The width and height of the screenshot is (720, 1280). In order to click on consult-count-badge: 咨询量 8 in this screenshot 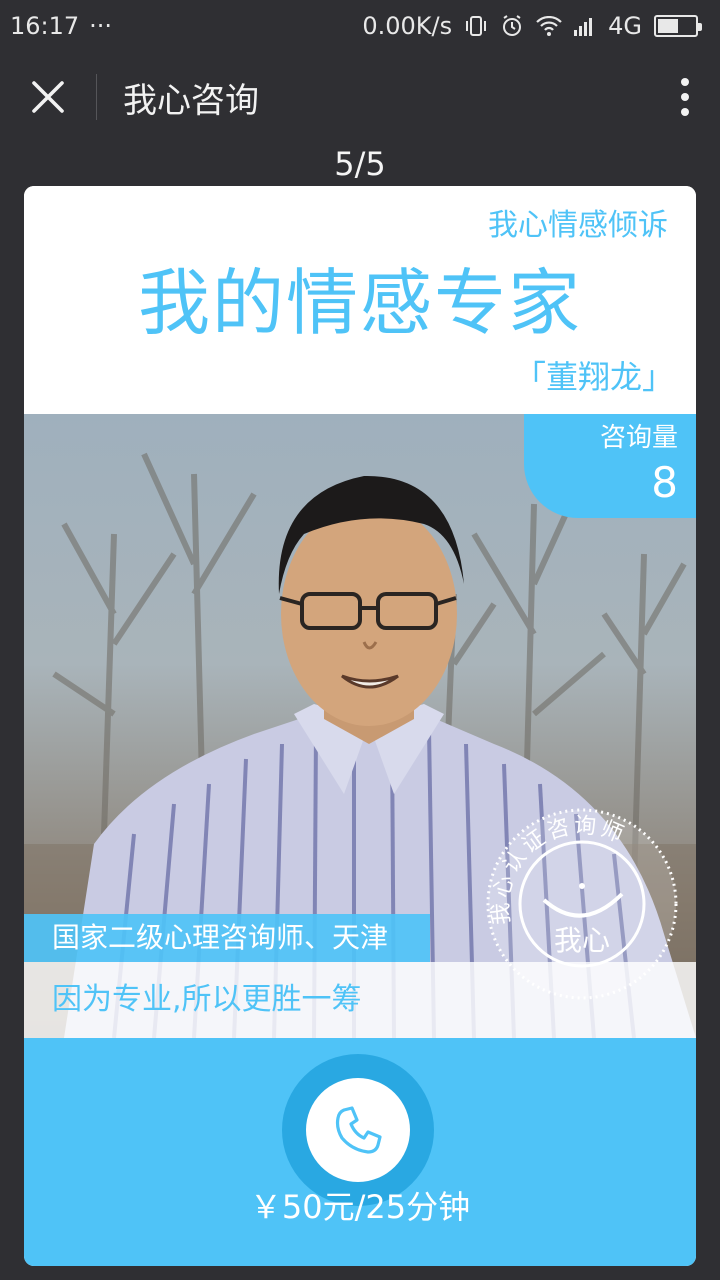, I will do `click(610, 466)`.